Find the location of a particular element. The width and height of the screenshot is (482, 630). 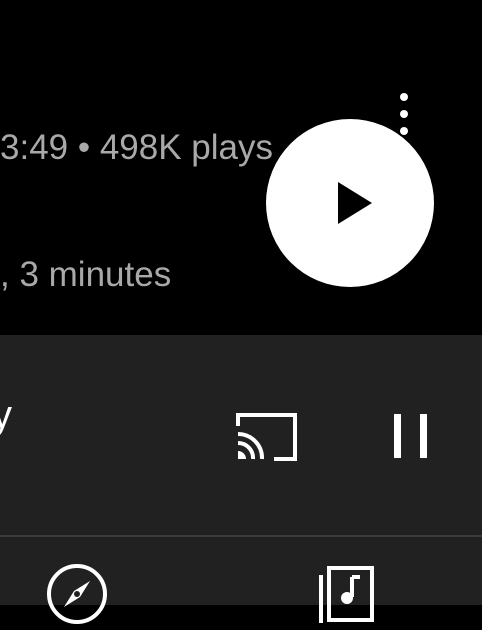

play-icon is located at coordinates (355, 203).